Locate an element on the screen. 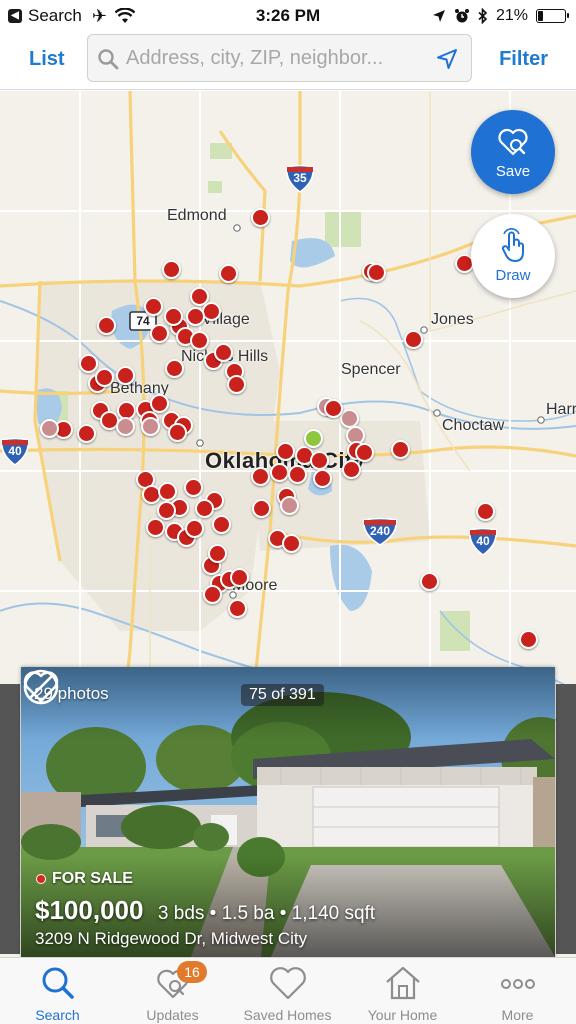  status-bar: ◀ Search ✈ 3:26 PM 21% is located at coordinates (288, 16).